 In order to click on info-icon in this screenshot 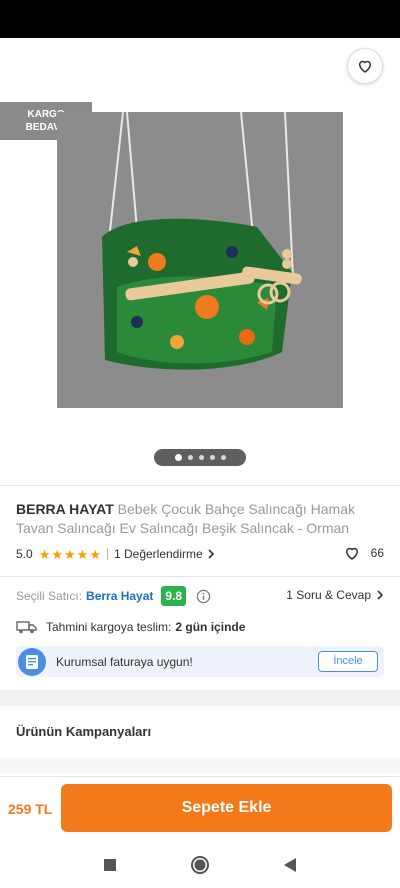, I will do `click(203, 596)`.